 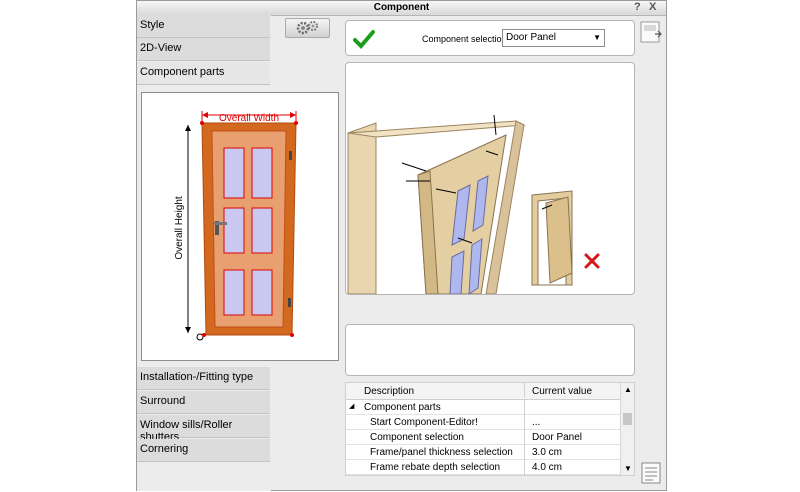 What do you see at coordinates (351, 406) in the screenshot?
I see `collapse-tree-icon: ◢` at bounding box center [351, 406].